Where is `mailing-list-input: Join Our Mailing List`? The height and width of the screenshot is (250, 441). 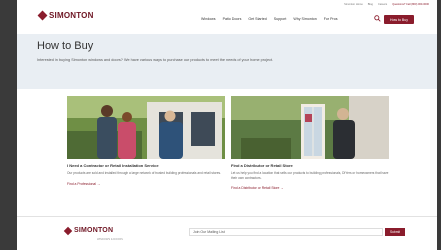
mailing-list-input: Join Our Mailing List is located at coordinates (286, 232).